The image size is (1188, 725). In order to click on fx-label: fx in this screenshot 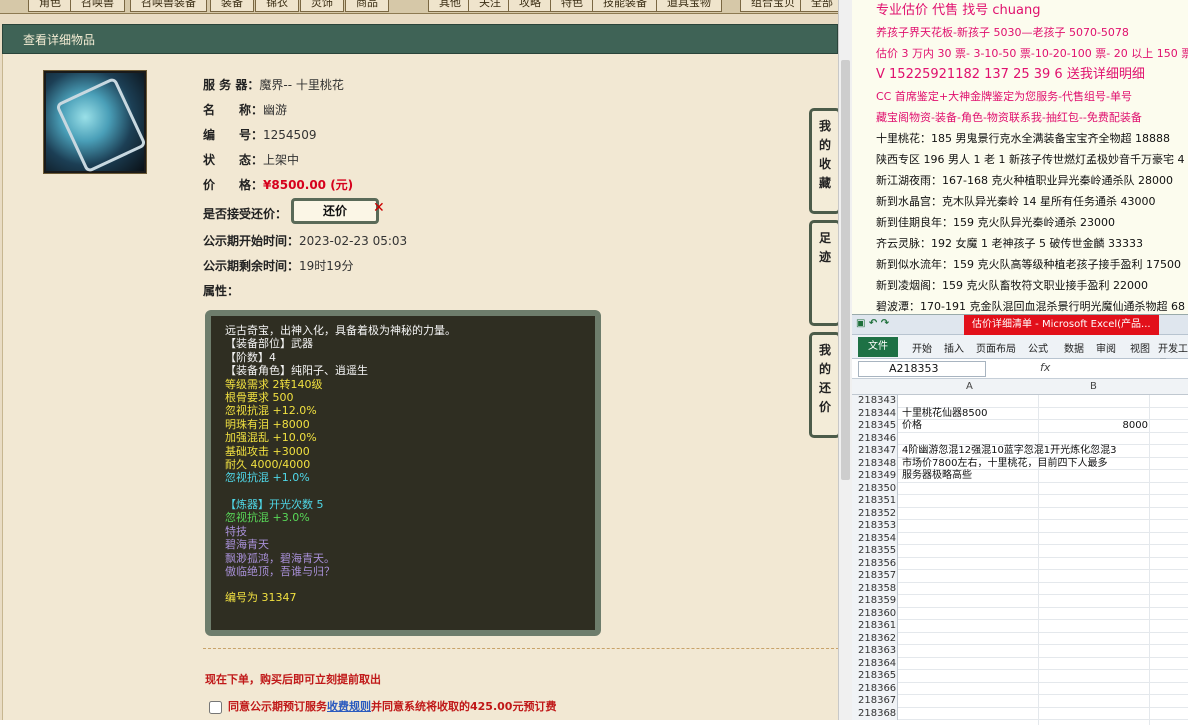, I will do `click(1045, 367)`.